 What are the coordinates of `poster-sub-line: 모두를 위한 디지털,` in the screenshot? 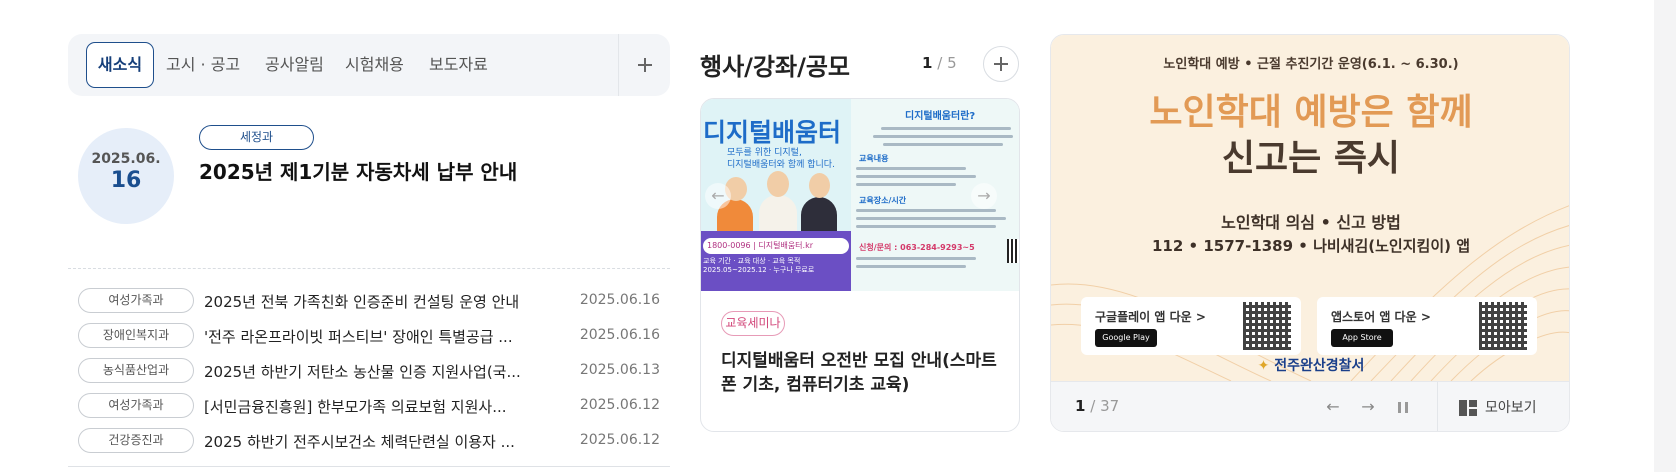 It's located at (764, 153).